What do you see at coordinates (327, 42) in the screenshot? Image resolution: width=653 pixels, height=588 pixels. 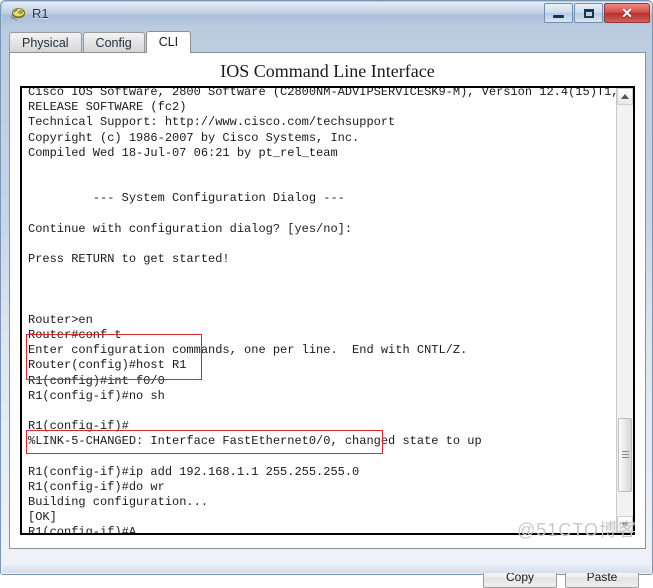 I see `tab-strip: Physical Config CLI` at bounding box center [327, 42].